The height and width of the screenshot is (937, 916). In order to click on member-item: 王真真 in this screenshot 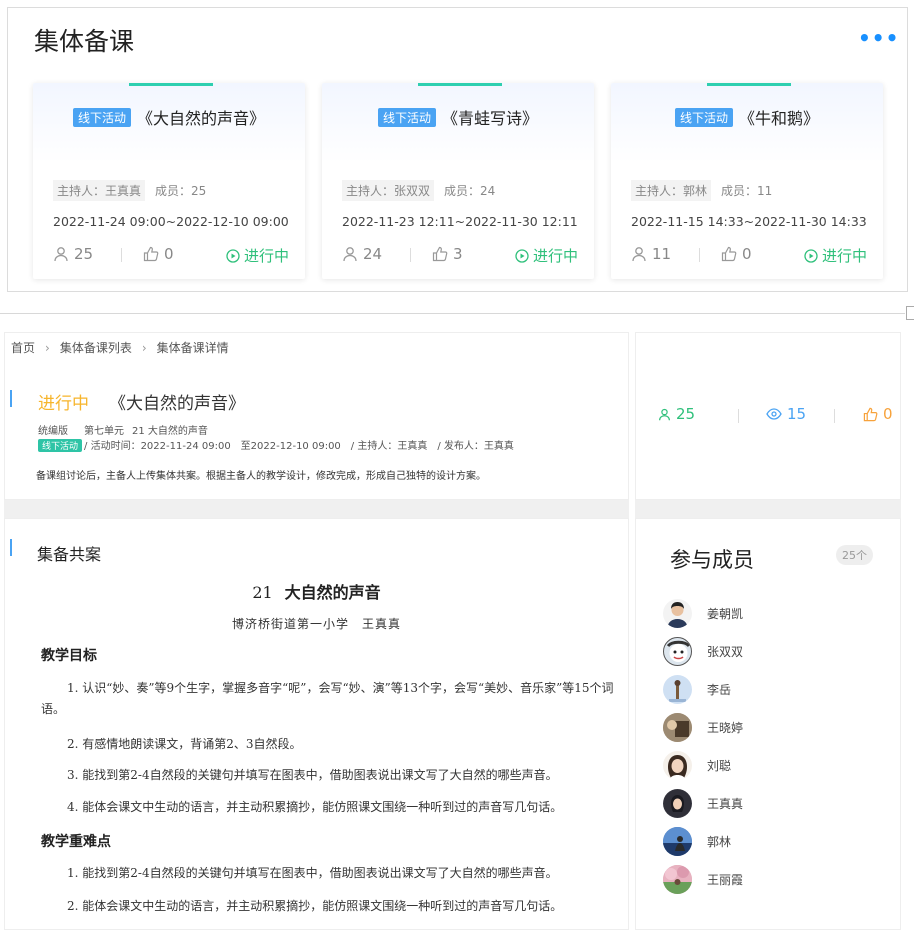, I will do `click(703, 803)`.